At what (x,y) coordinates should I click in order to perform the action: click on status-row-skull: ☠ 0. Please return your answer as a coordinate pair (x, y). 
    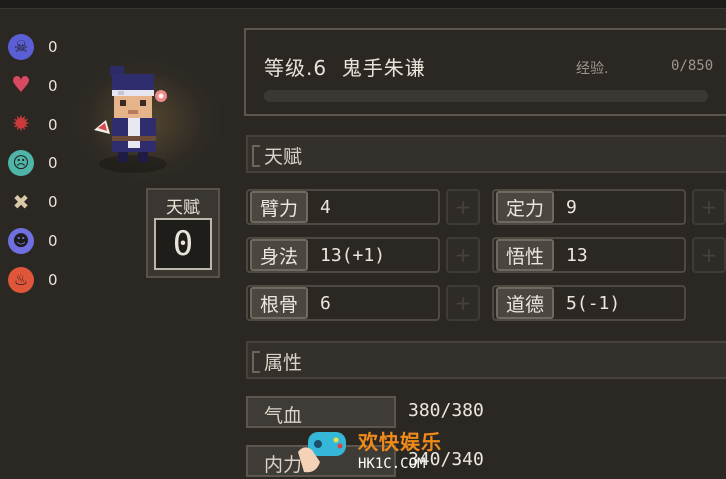
    Looking at the image, I should click on (43, 47).